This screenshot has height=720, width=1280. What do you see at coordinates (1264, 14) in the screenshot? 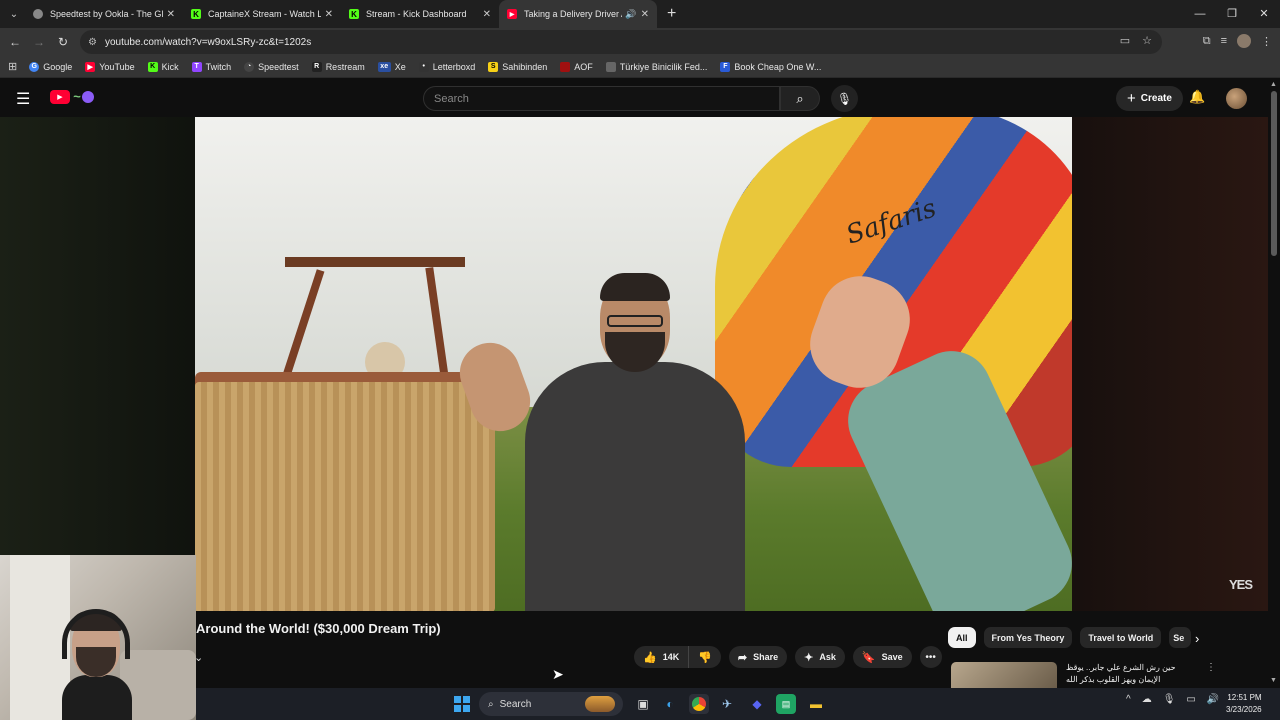
I see `close-window-icon: ✕` at bounding box center [1264, 14].